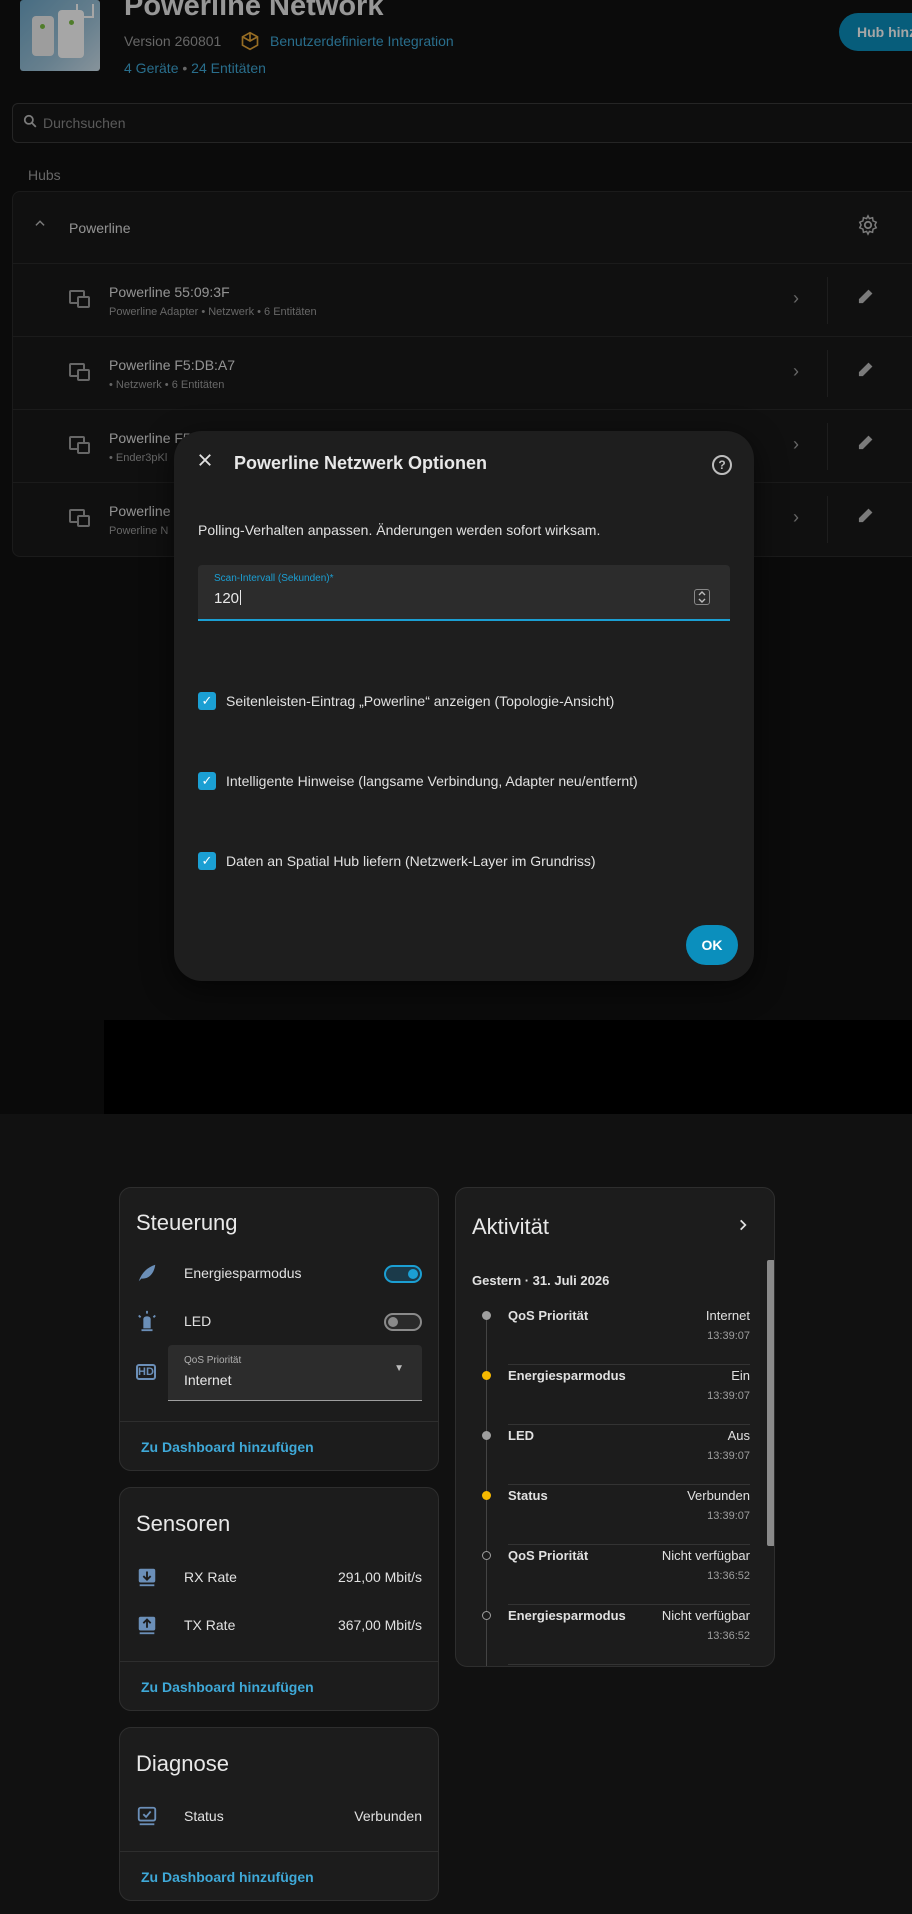  Describe the element at coordinates (295, 1373) in the screenshot. I see `qos-select: QoS Priorität Internet ▼` at that location.